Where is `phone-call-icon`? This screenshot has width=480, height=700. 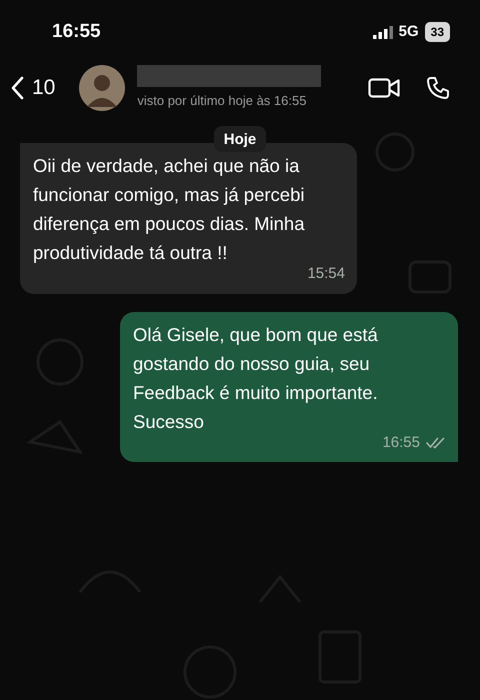 phone-call-icon is located at coordinates (438, 88).